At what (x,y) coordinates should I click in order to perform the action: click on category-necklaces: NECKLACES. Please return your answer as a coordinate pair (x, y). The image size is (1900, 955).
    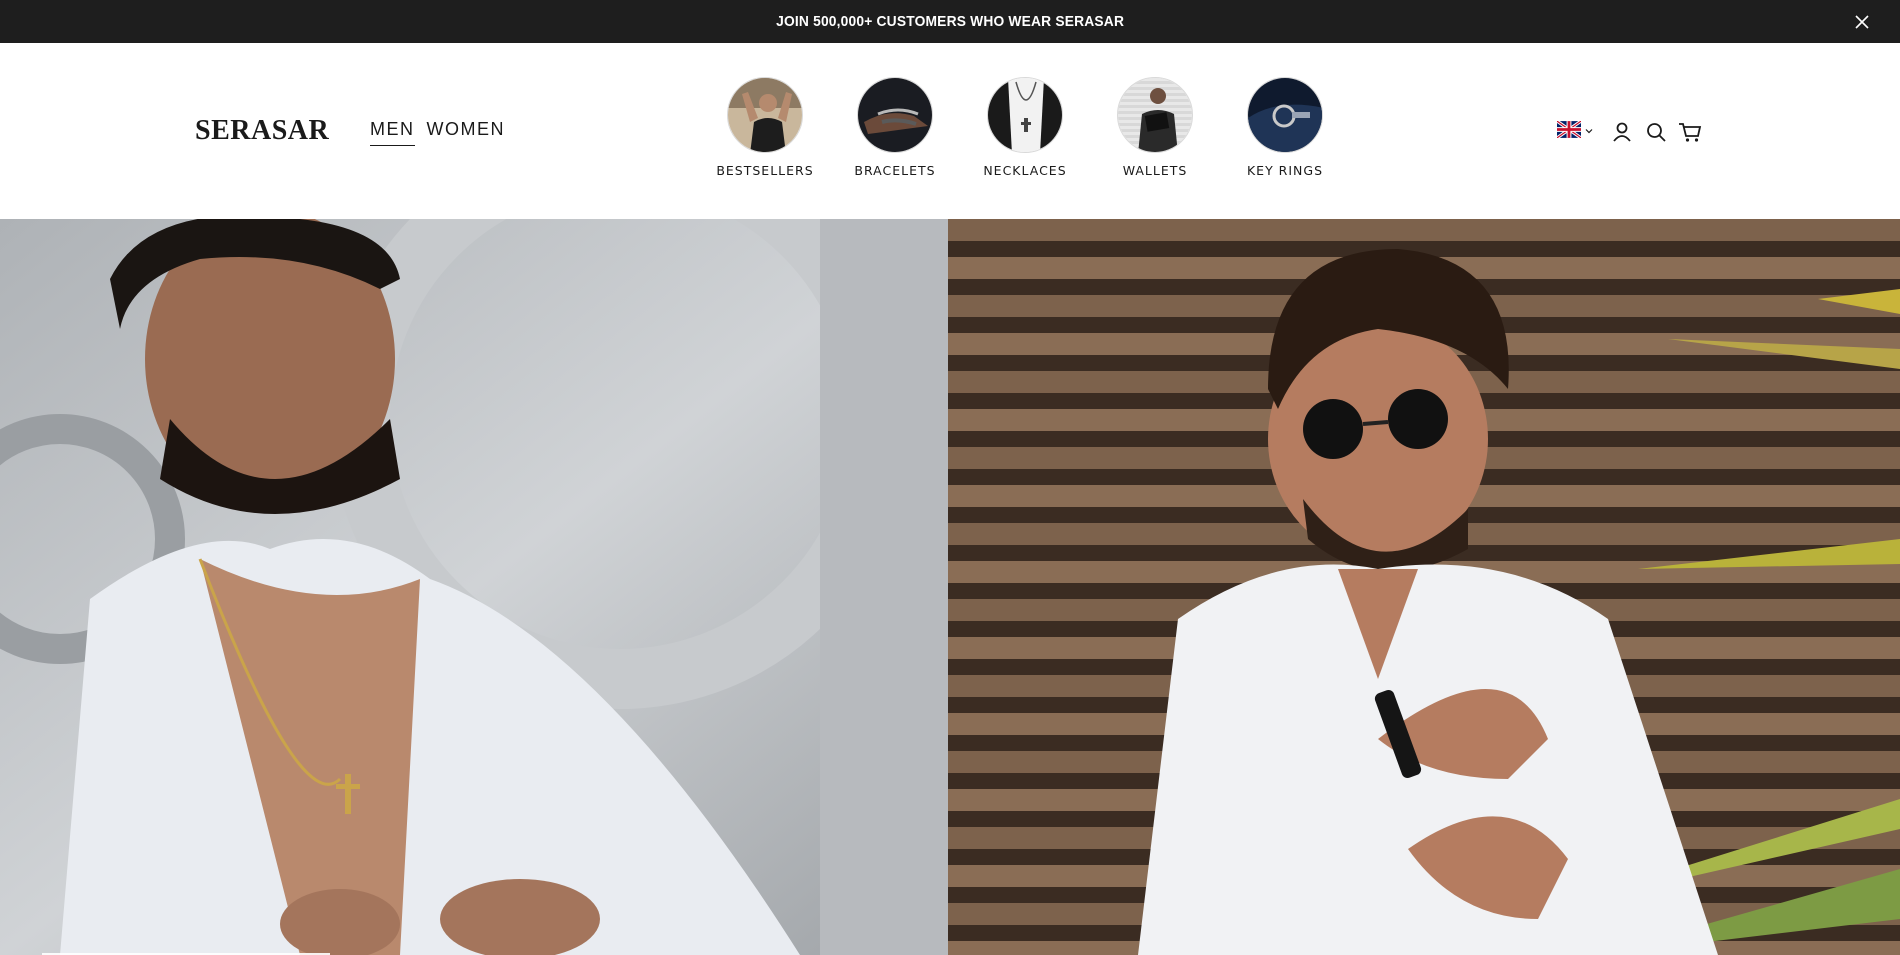
    Looking at the image, I should click on (1025, 127).